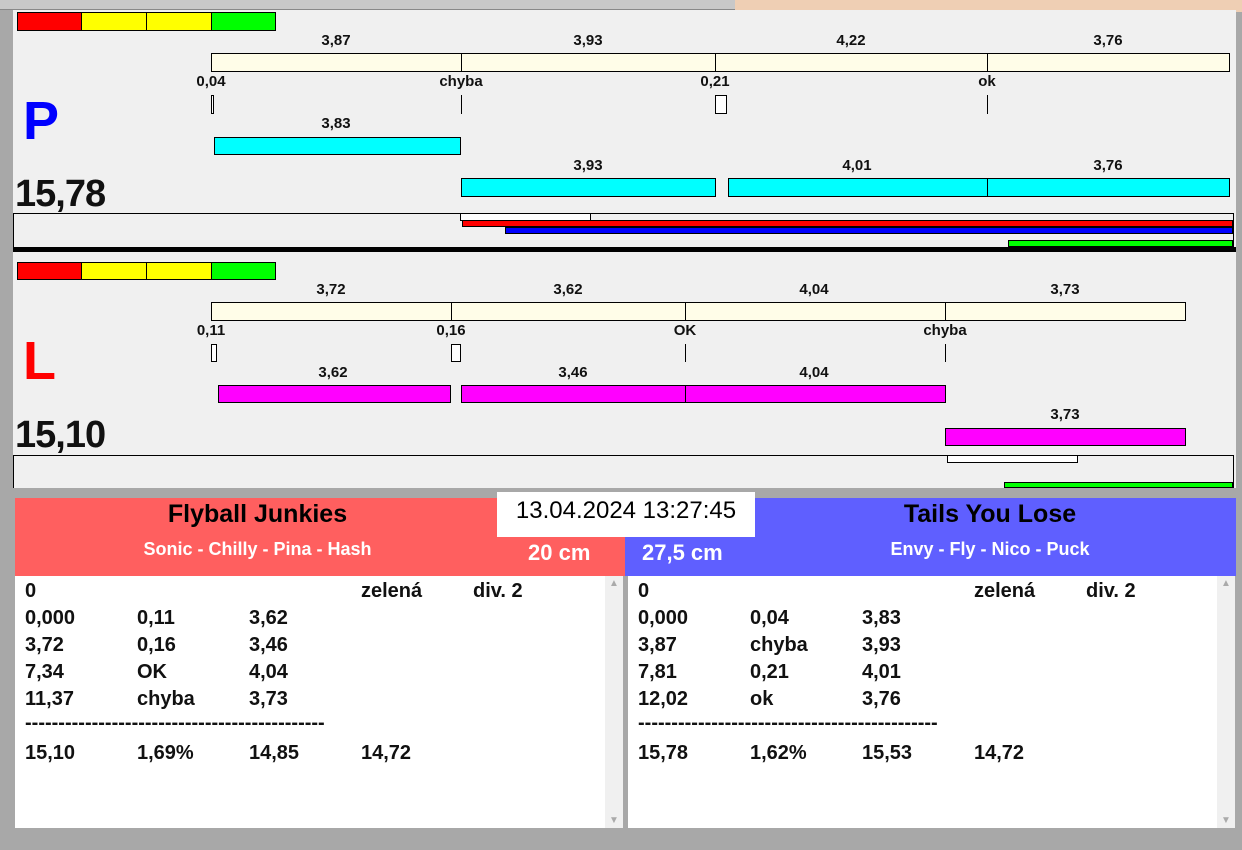  I want to click on cell: 4,04, so click(268, 672).